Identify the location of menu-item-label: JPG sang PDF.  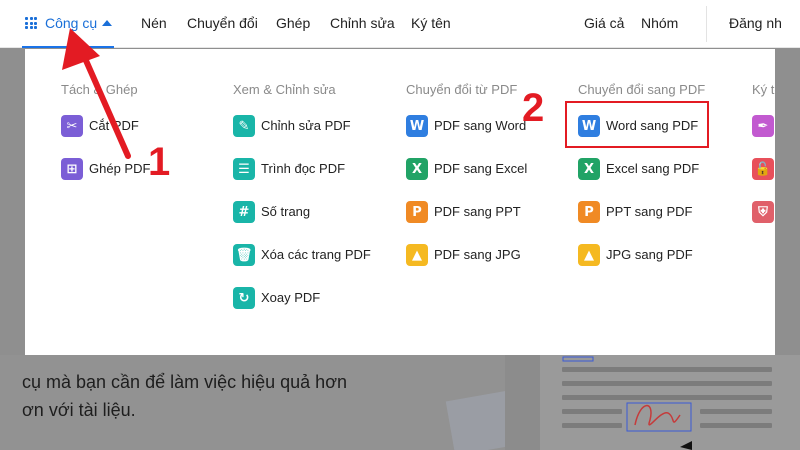
(649, 254).